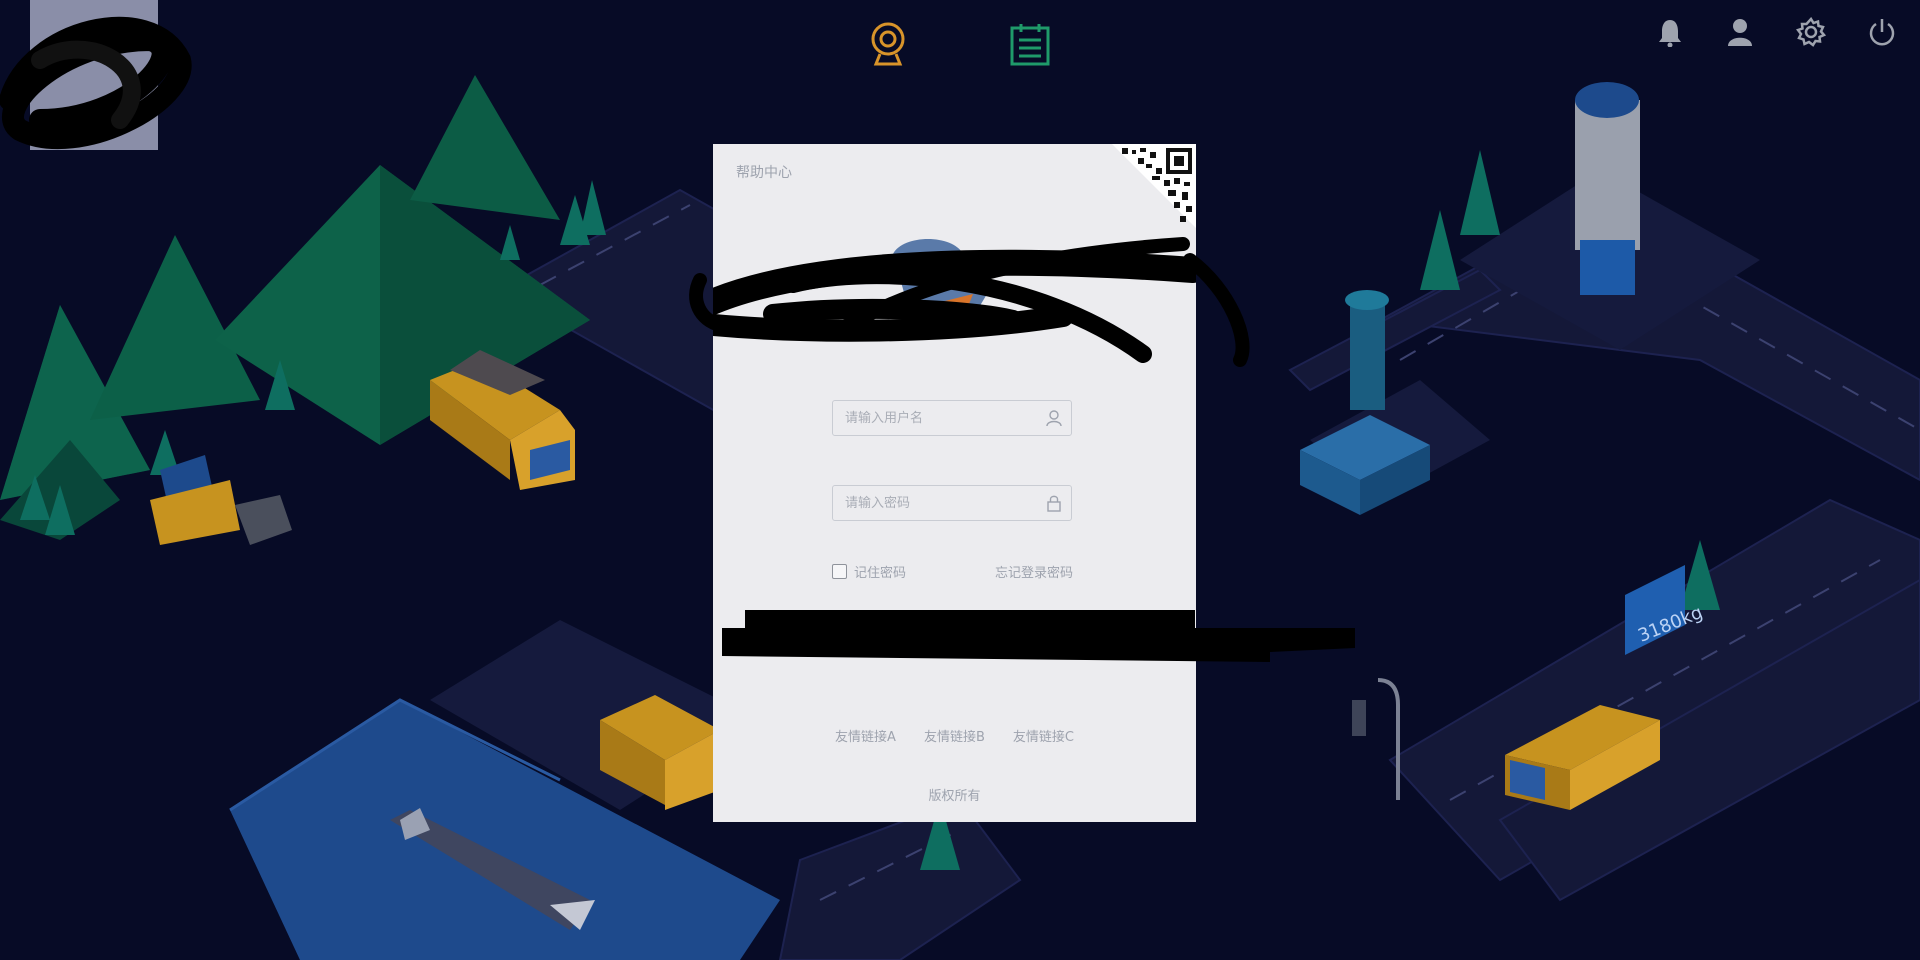 This screenshot has width=1920, height=960. I want to click on gear-icon, so click(1811, 32).